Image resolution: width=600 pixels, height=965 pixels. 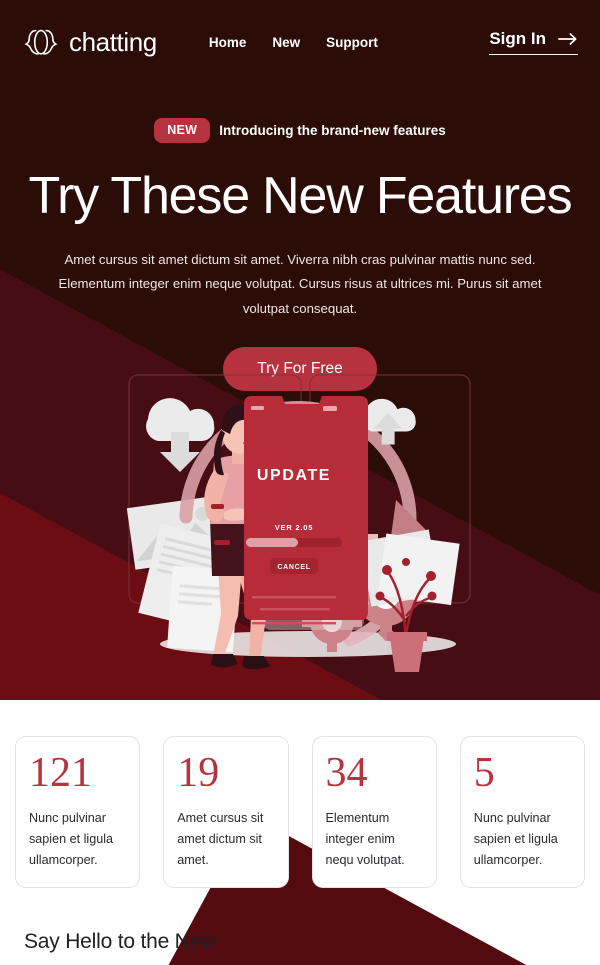 I want to click on svg-text: CANCEL, so click(x=293, y=567).